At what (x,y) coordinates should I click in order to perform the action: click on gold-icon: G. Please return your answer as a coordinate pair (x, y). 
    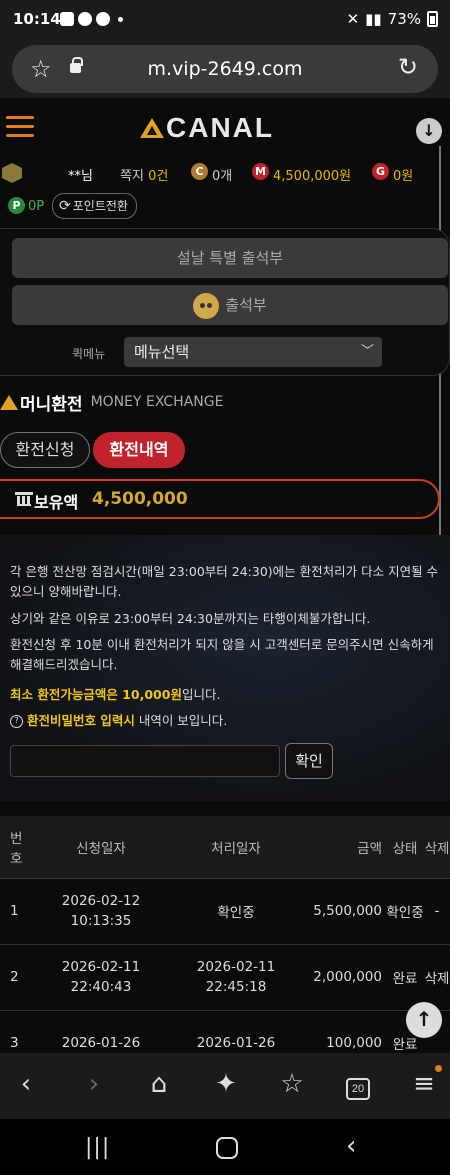
    Looking at the image, I should click on (380, 171).